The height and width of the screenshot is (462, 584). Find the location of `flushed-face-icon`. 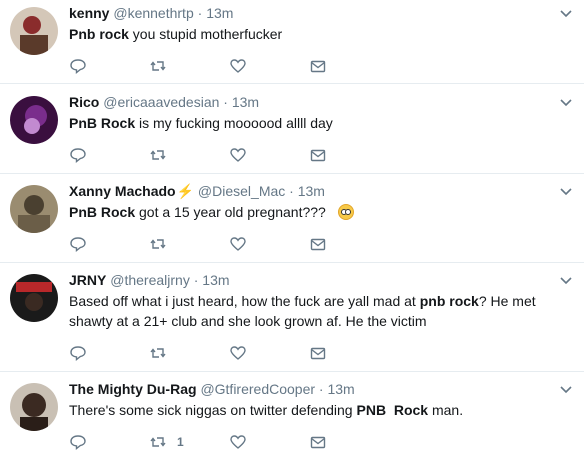

flushed-face-icon is located at coordinates (345, 212).